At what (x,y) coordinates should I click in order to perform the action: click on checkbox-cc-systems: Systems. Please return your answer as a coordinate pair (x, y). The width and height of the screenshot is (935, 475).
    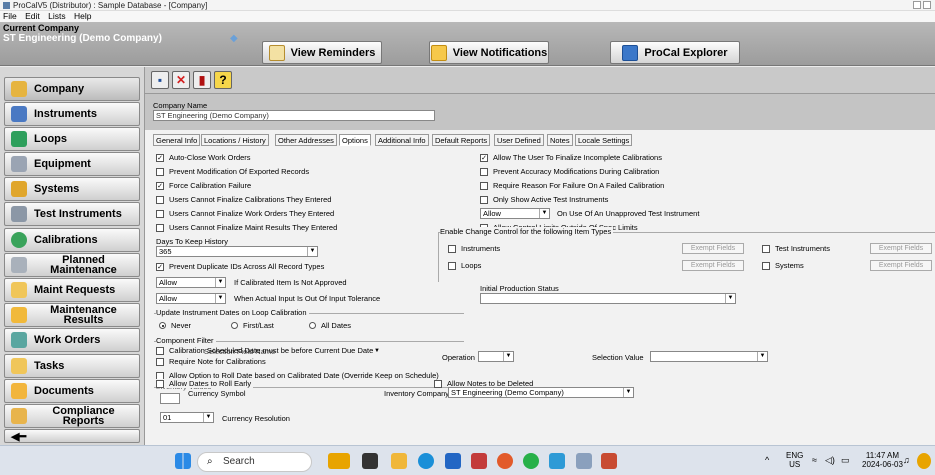
    Looking at the image, I should click on (783, 265).